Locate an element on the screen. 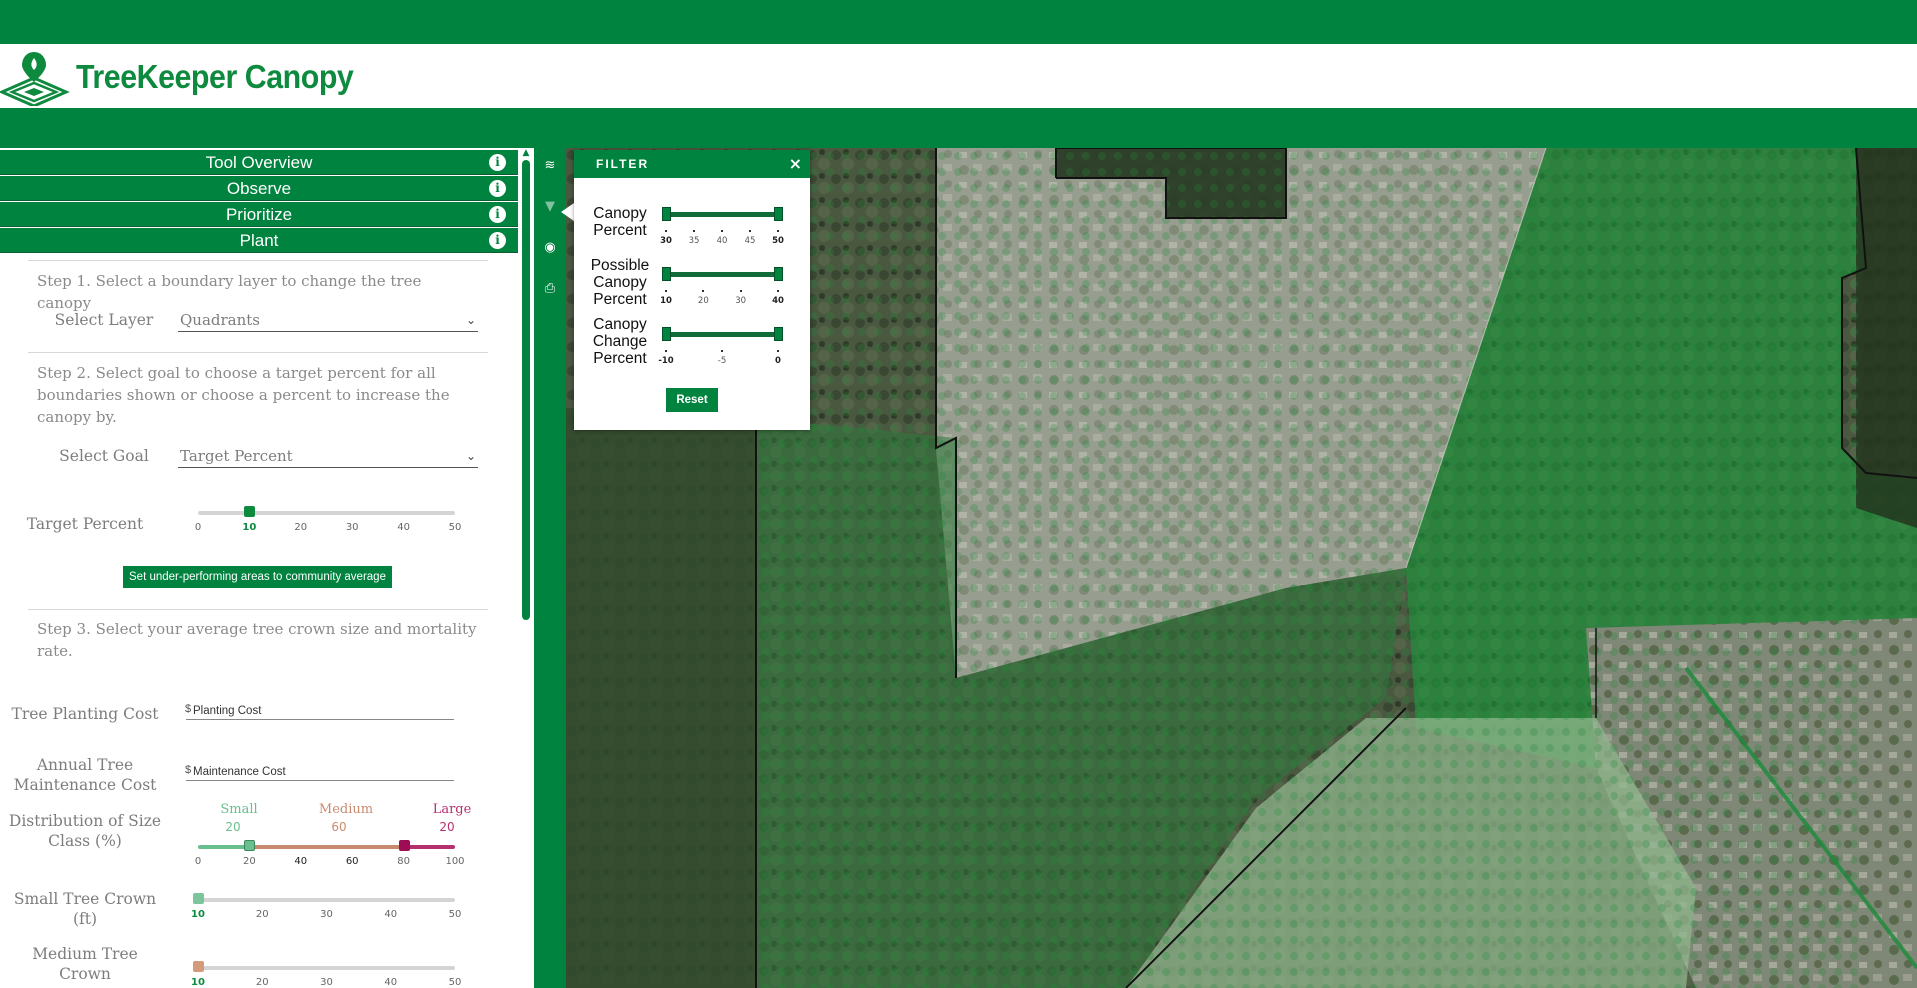  slider-tick-label: 100 is located at coordinates (455, 861).